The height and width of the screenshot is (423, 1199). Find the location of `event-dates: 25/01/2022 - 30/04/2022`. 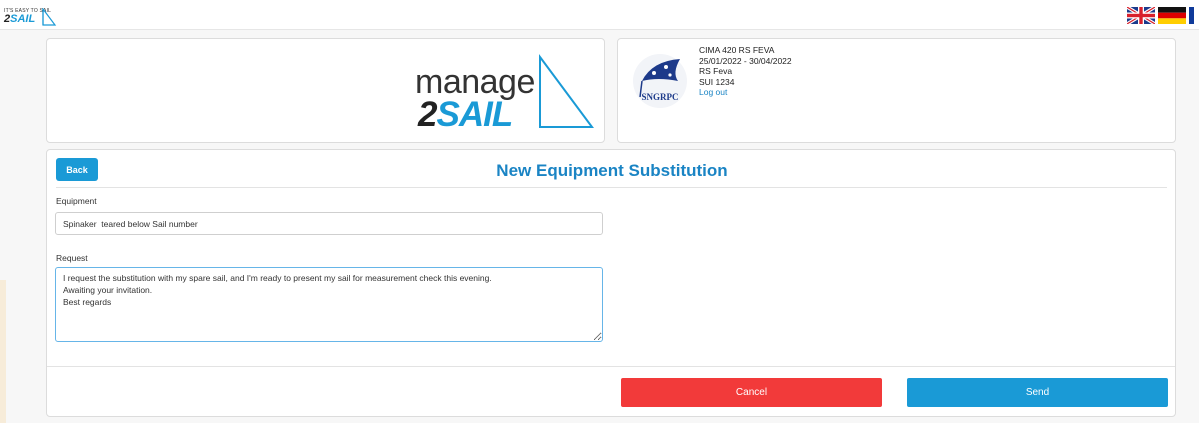

event-dates: 25/01/2022 - 30/04/2022 is located at coordinates (745, 60).